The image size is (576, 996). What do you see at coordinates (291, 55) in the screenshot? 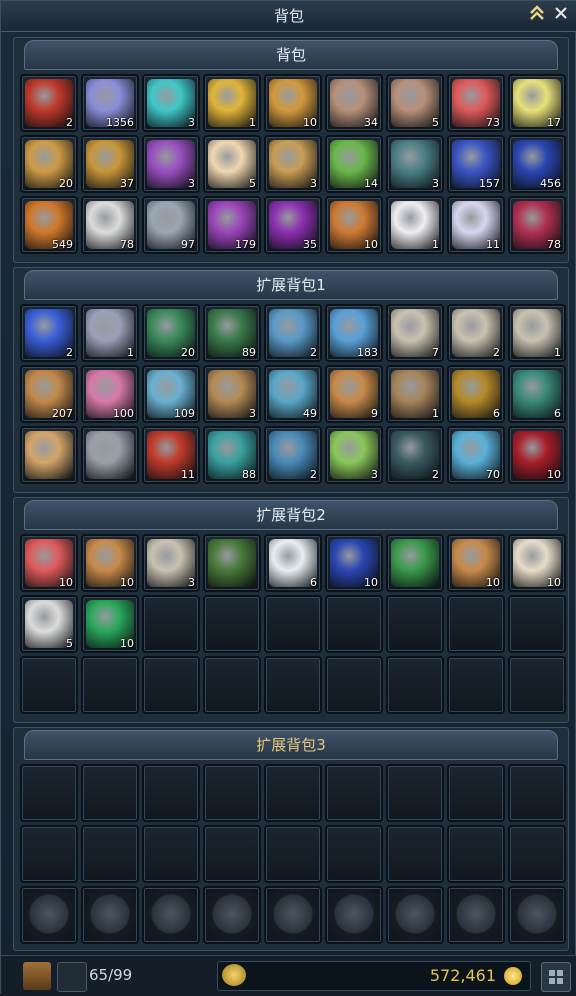
I see `section-title: 背包` at bounding box center [291, 55].